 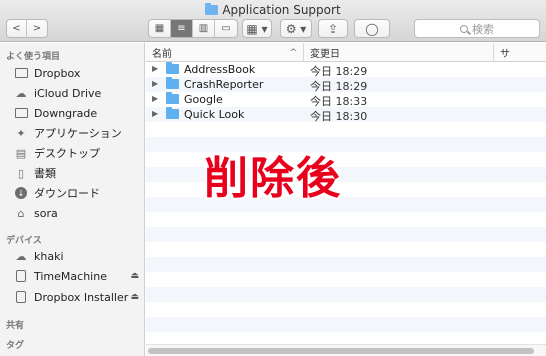 I want to click on nav-buttons: < >, so click(x=27, y=28).